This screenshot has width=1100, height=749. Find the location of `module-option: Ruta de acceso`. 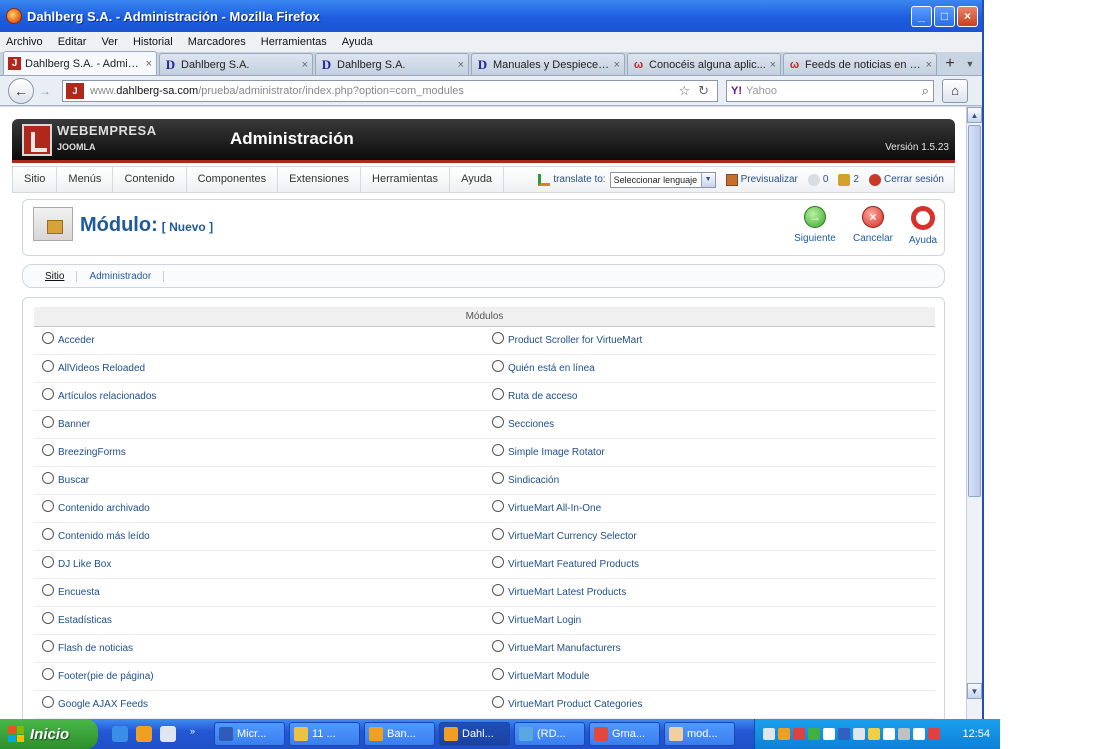

module-option: Ruta de acceso is located at coordinates (709, 396).